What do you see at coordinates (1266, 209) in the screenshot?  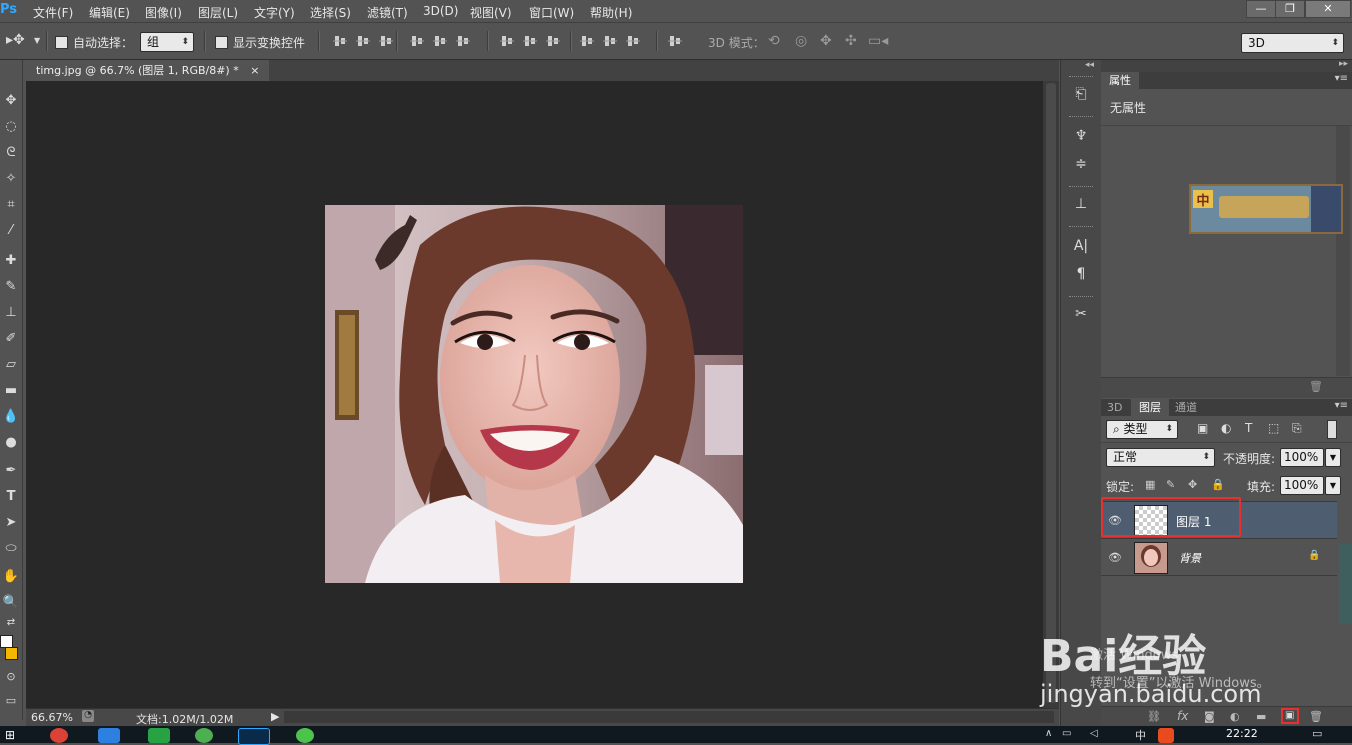 I see `floating-game-banner: 中` at bounding box center [1266, 209].